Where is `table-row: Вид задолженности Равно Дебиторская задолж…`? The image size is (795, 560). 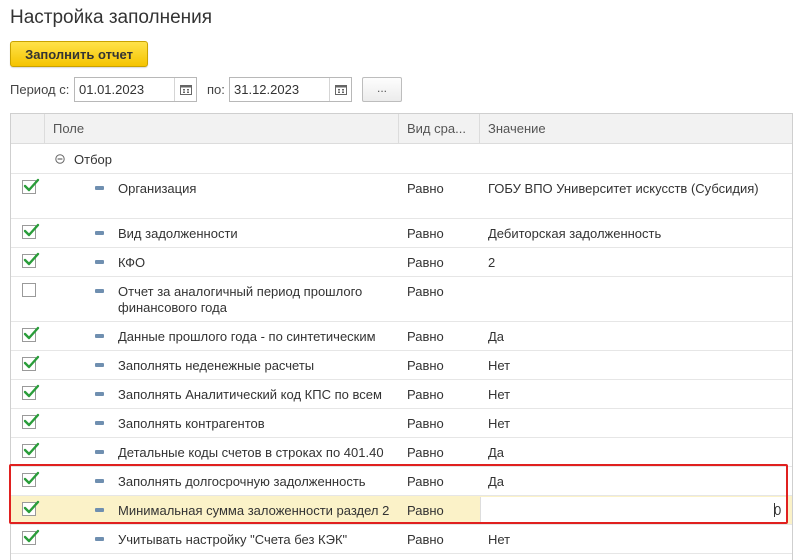
table-row: Вид задолженности Равно Дебиторская задолж… is located at coordinates (401, 233).